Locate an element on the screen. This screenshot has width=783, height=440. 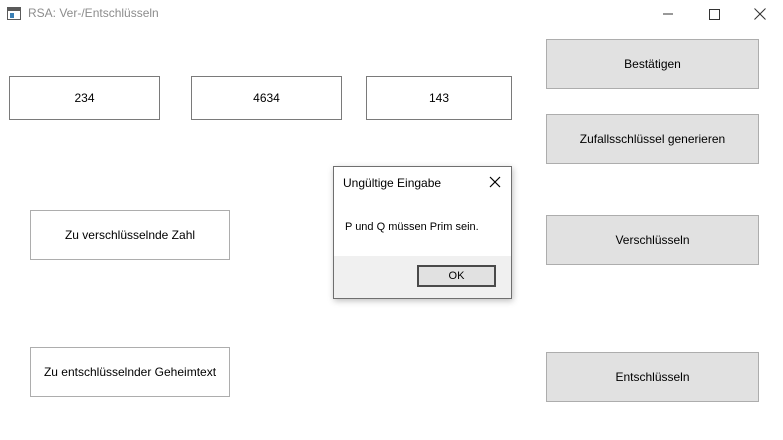
decrypt-button-label: Entschlüsseln is located at coordinates (652, 377).